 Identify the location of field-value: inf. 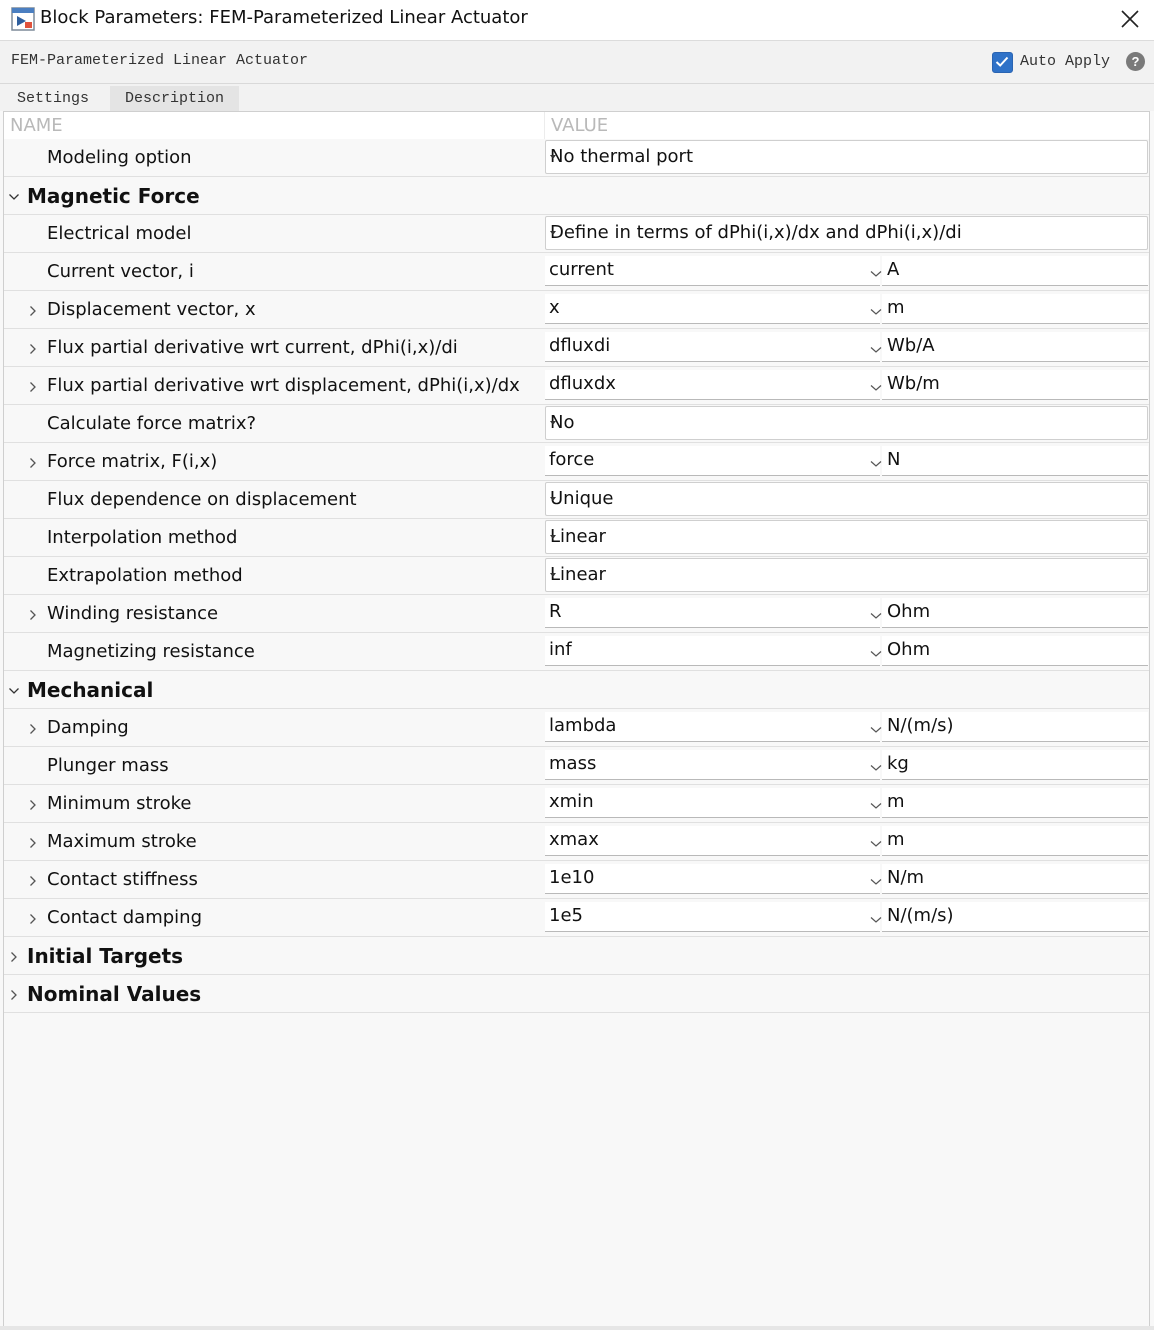
(560, 649).